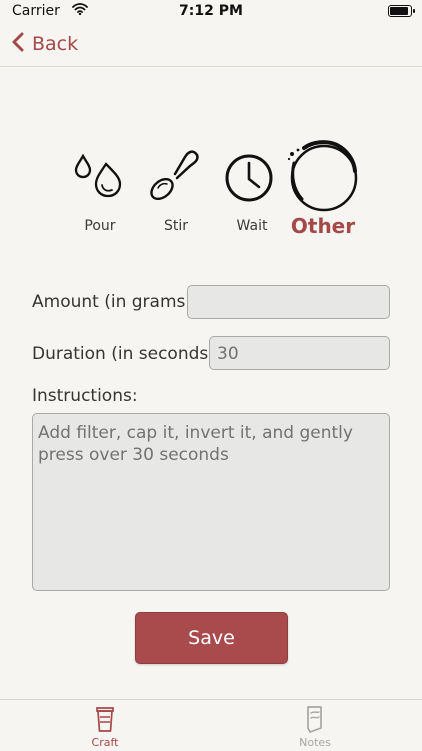 Image resolution: width=422 pixels, height=751 pixels. Describe the element at coordinates (249, 178) in the screenshot. I see `clock-icon` at that location.